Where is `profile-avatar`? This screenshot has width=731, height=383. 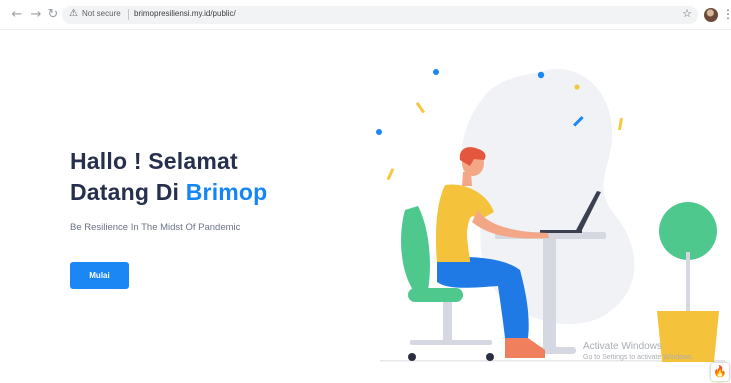
profile-avatar is located at coordinates (711, 15).